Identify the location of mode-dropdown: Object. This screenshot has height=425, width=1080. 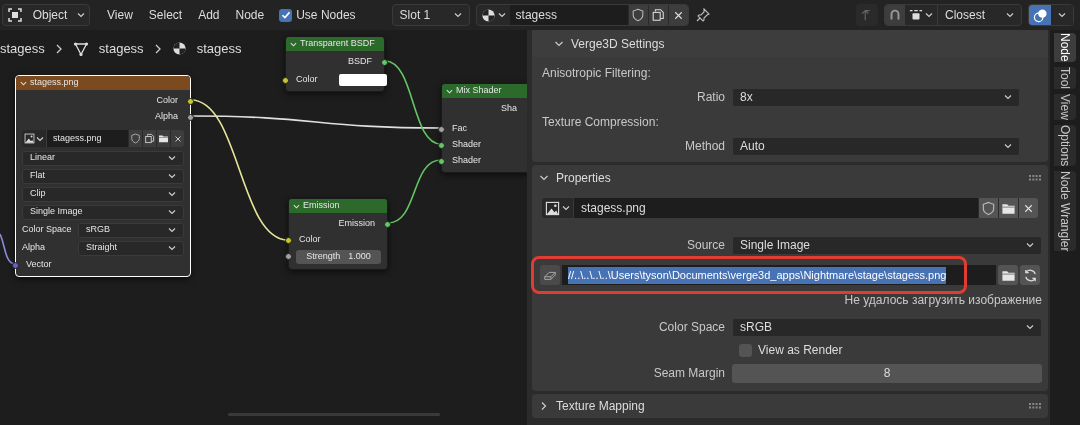
(46, 15).